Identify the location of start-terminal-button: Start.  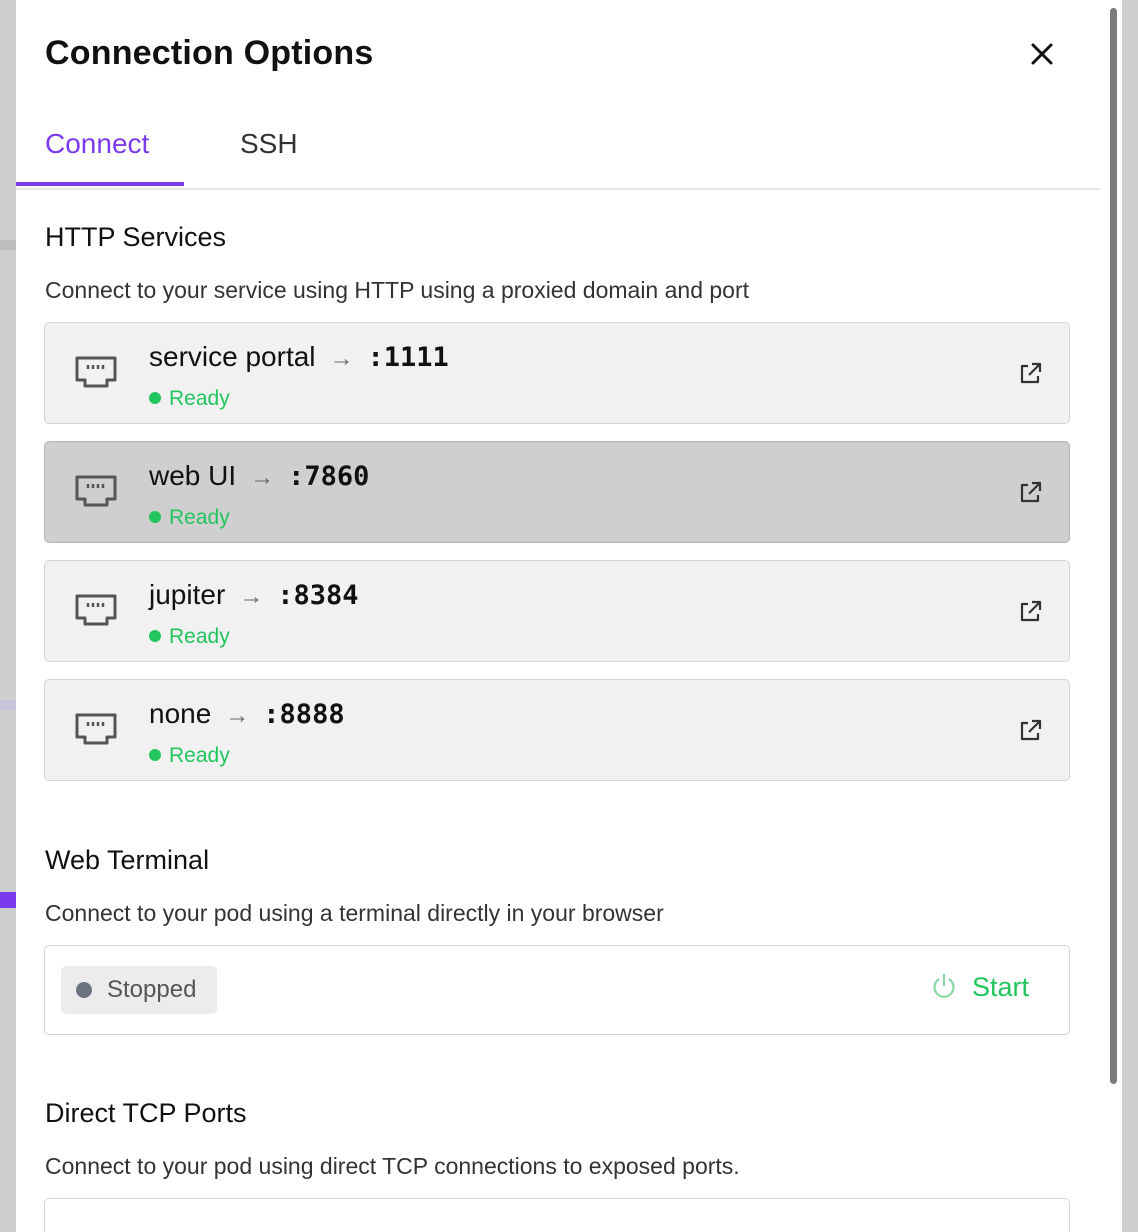
(979, 987).